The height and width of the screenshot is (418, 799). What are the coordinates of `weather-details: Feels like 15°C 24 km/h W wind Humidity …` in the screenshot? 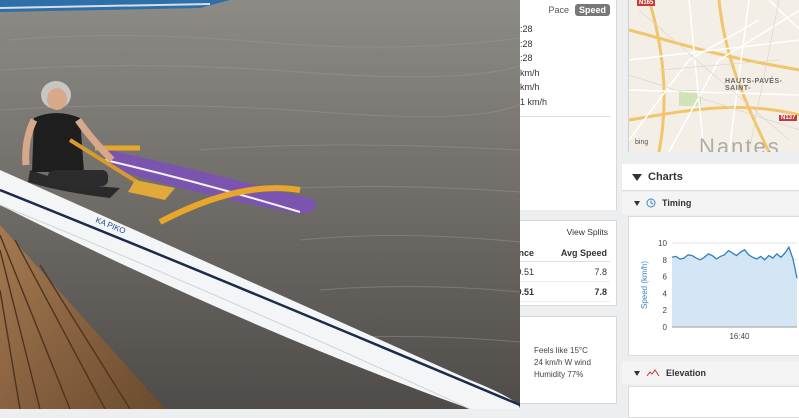 It's located at (562, 363).